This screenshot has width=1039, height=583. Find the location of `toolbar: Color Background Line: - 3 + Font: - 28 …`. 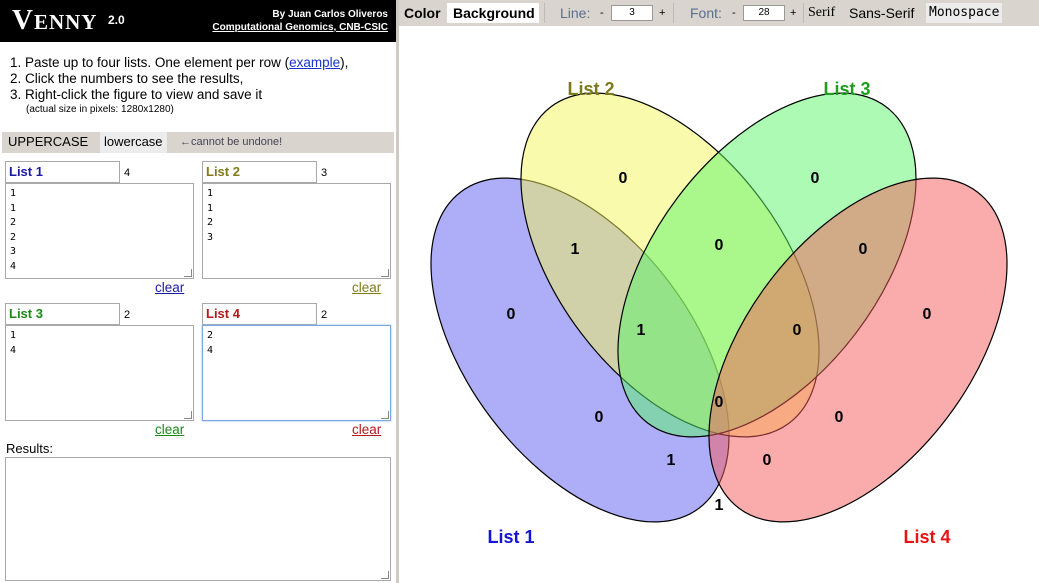

toolbar: Color Background Line: - 3 + Font: - 28 … is located at coordinates (719, 13).